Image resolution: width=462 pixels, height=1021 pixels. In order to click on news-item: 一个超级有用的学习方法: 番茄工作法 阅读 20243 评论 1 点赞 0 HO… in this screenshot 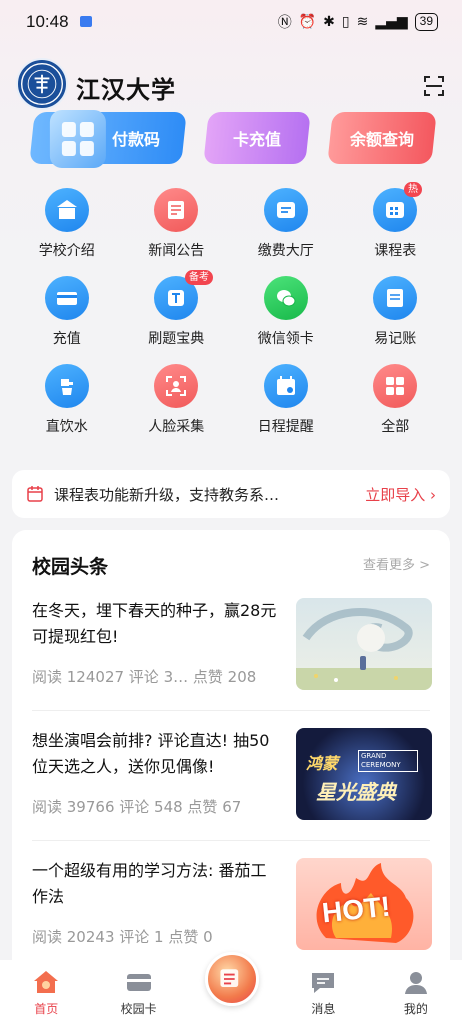, I will do `click(232, 906)`.